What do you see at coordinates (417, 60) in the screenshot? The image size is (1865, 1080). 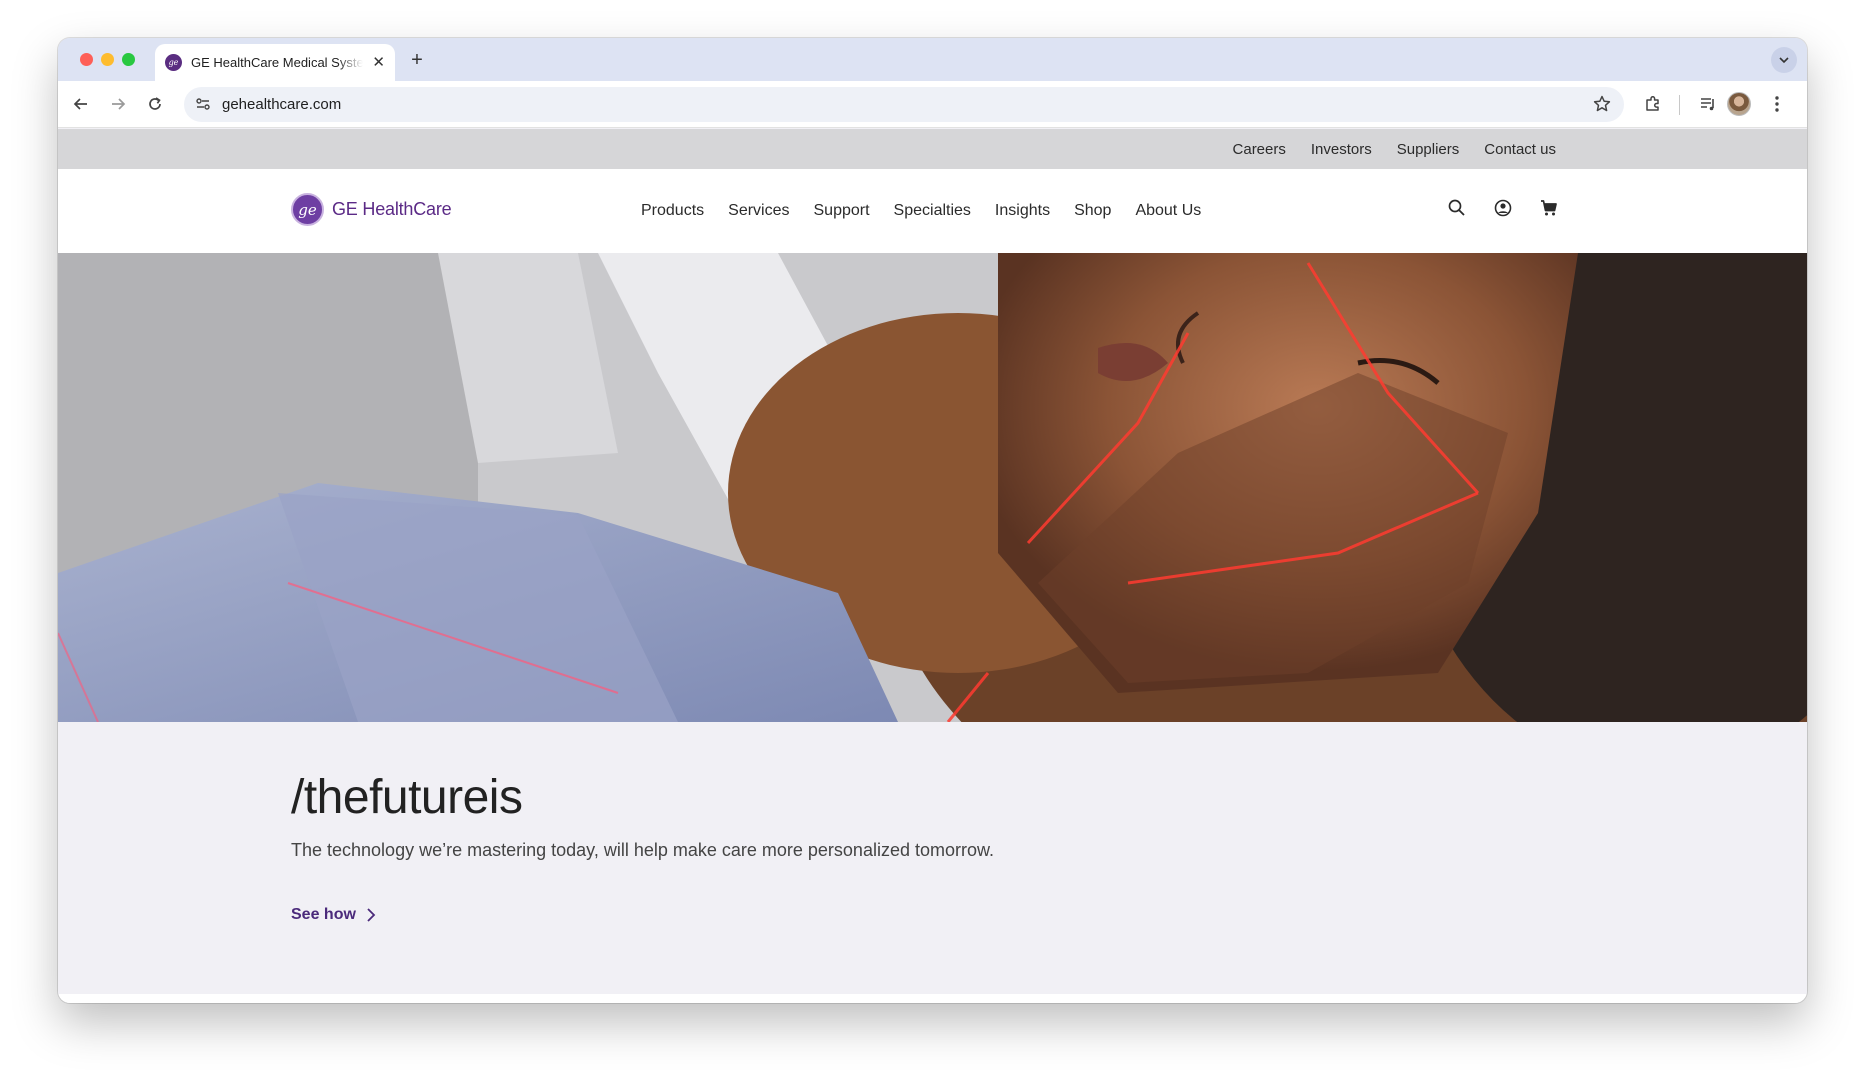 I see `new-tab-button: +` at bounding box center [417, 60].